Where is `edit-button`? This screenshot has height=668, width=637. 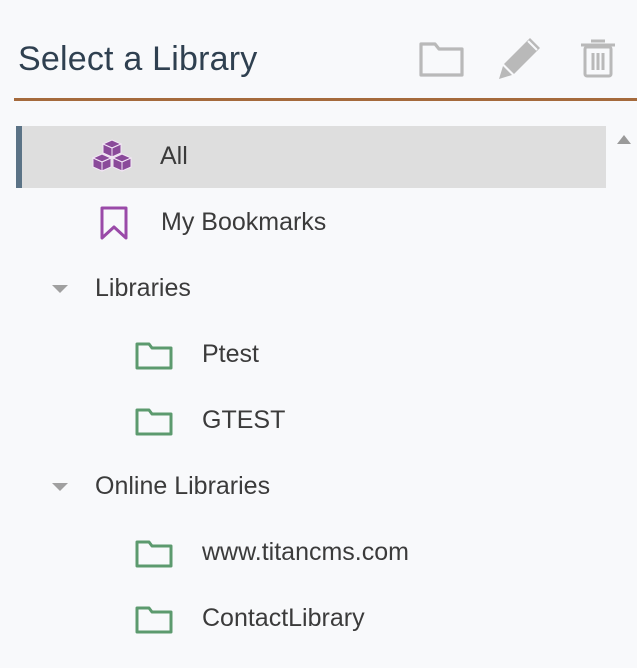
edit-button is located at coordinates (520, 58).